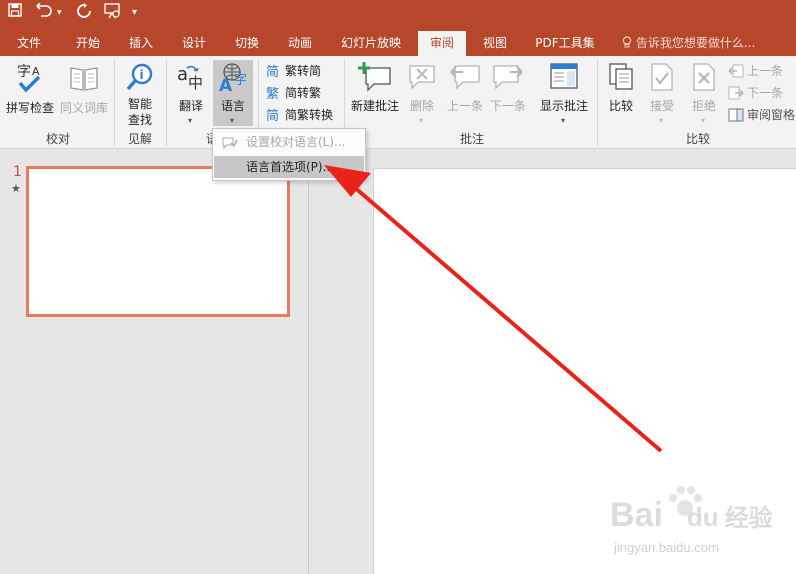  What do you see at coordinates (347, 181) in the screenshot?
I see `annotation-arrow-head` at bounding box center [347, 181].